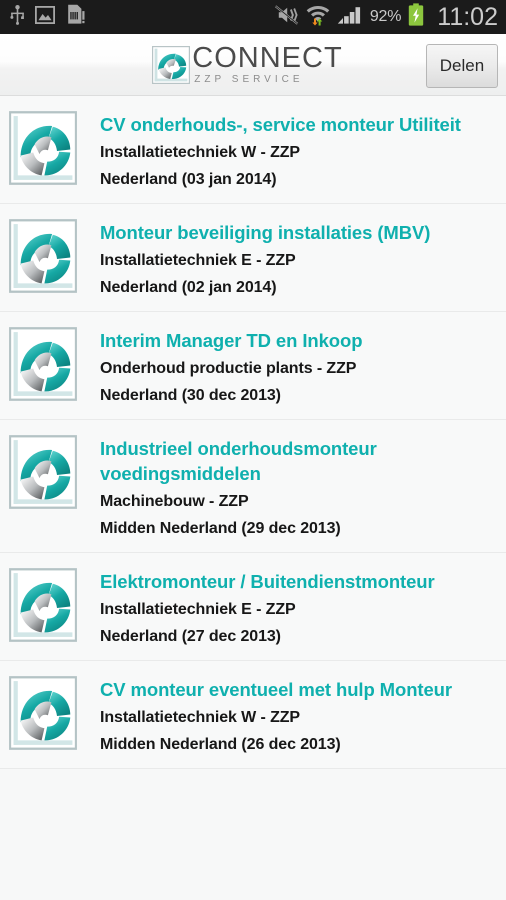 The width and height of the screenshot is (506, 900). What do you see at coordinates (350, 17) in the screenshot?
I see `cellular-signal-icon` at bounding box center [350, 17].